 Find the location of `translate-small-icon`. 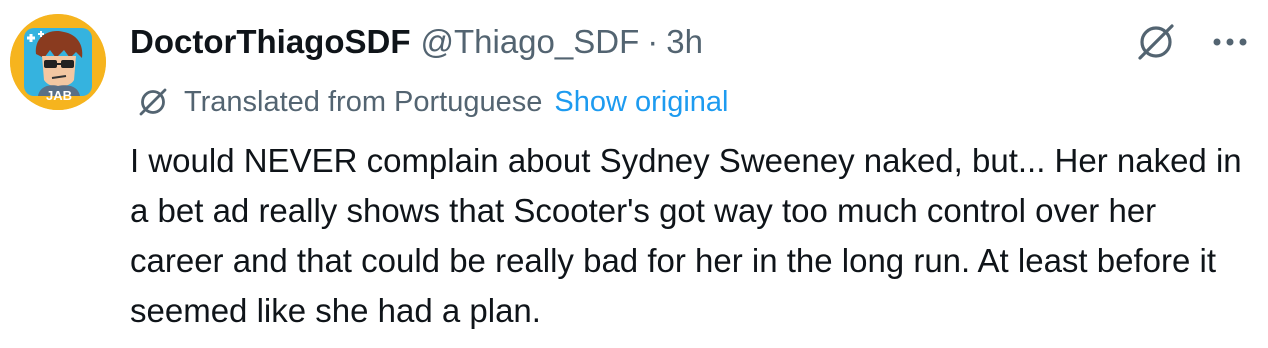

translate-small-icon is located at coordinates (153, 102).